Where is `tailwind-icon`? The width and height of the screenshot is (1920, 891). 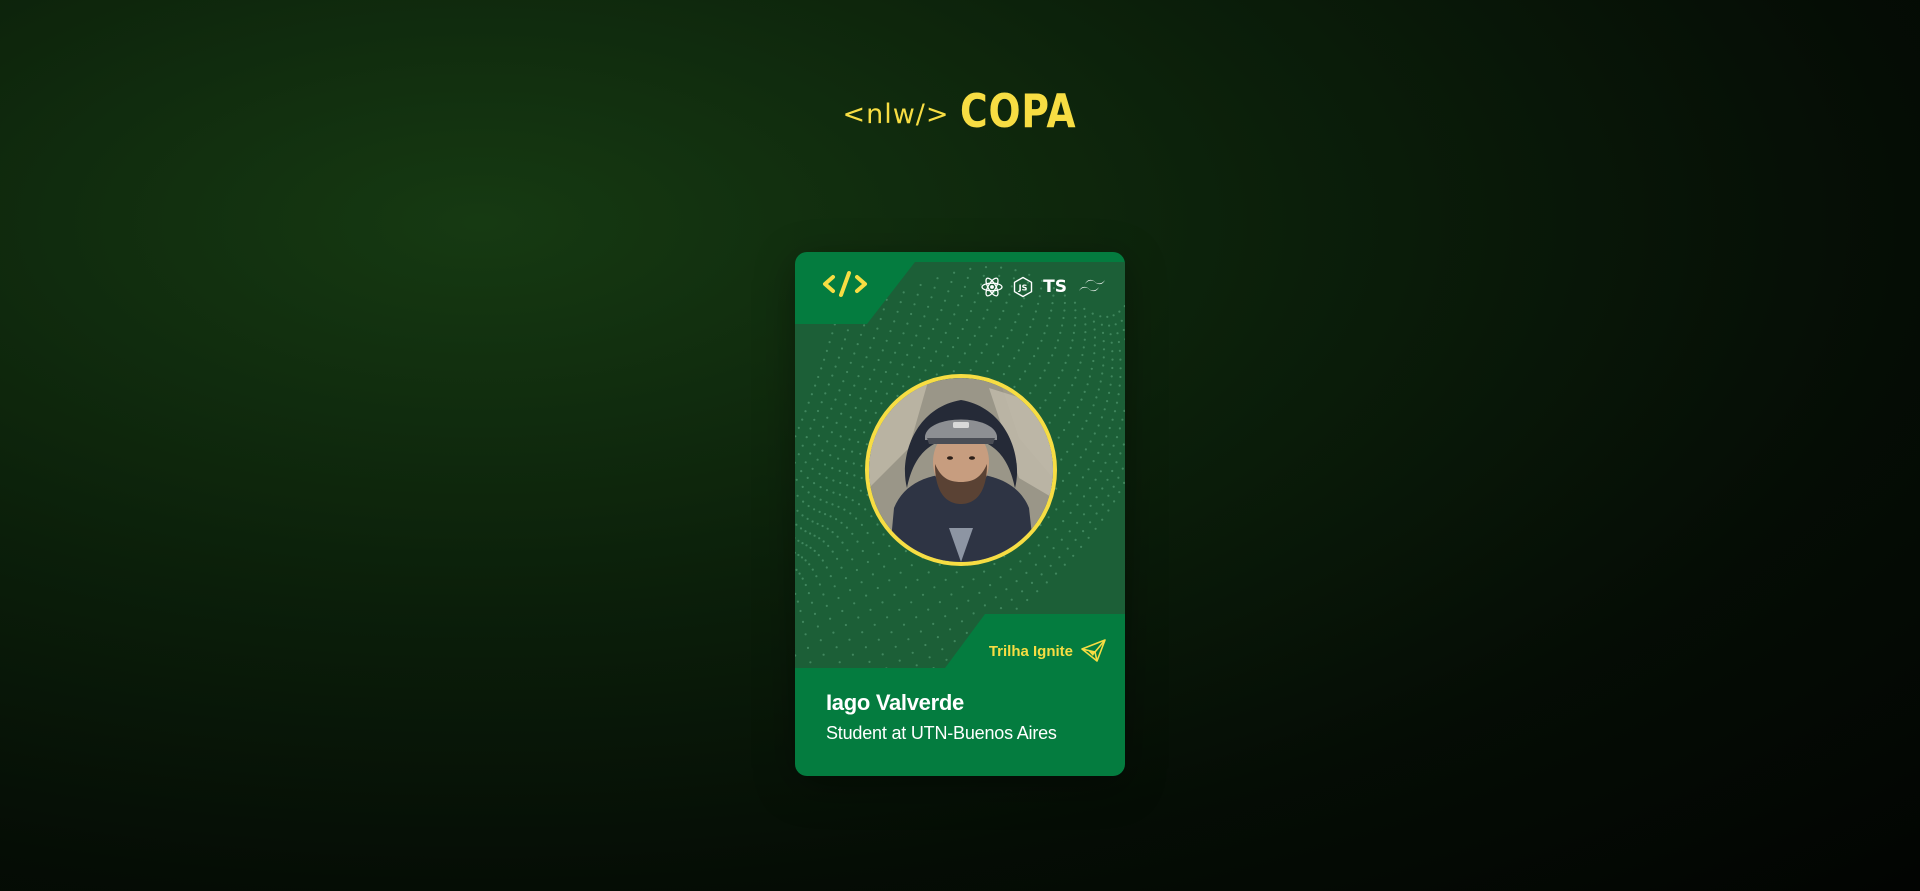
tailwind-icon is located at coordinates (1092, 285).